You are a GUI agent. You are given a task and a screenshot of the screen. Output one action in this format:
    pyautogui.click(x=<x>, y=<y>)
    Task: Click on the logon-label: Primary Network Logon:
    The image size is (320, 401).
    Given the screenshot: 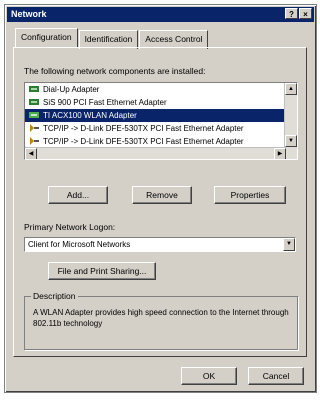 What is the action you would take?
    pyautogui.click(x=70, y=227)
    